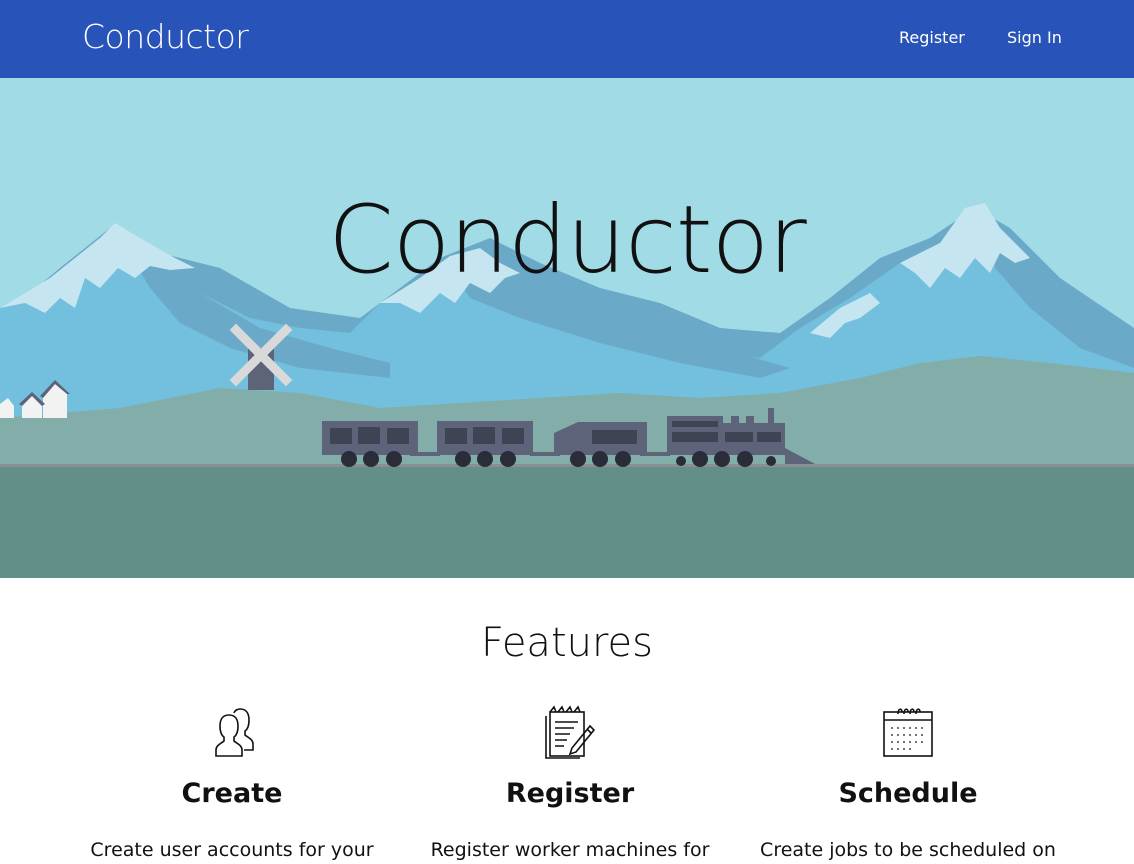  Describe the element at coordinates (165, 36) in the screenshot. I see `brand-link: Conductor` at that location.